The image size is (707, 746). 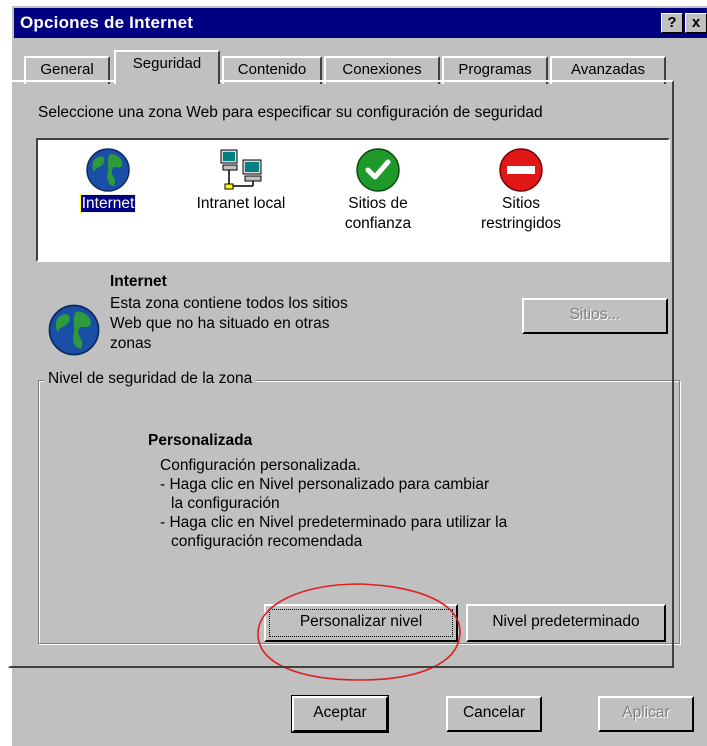 What do you see at coordinates (340, 714) in the screenshot?
I see `ok-button: Aceptar` at bounding box center [340, 714].